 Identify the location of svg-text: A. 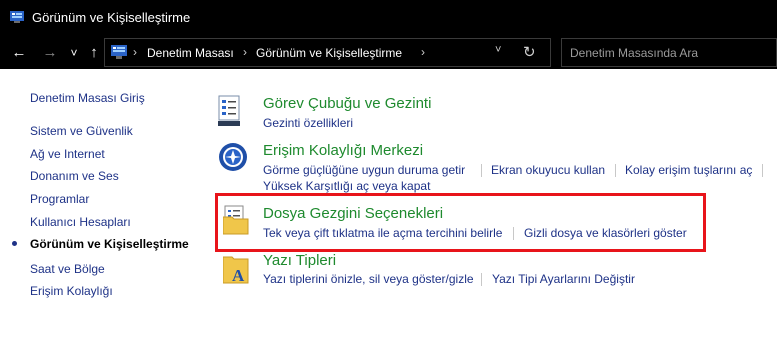
(238, 275).